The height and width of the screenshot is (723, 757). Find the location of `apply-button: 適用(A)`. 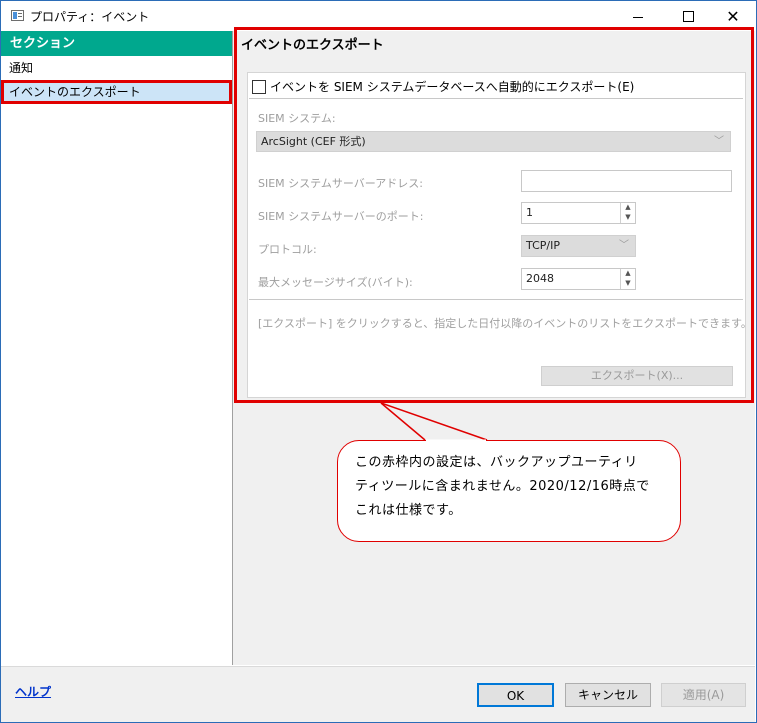

apply-button: 適用(A) is located at coordinates (703, 695).